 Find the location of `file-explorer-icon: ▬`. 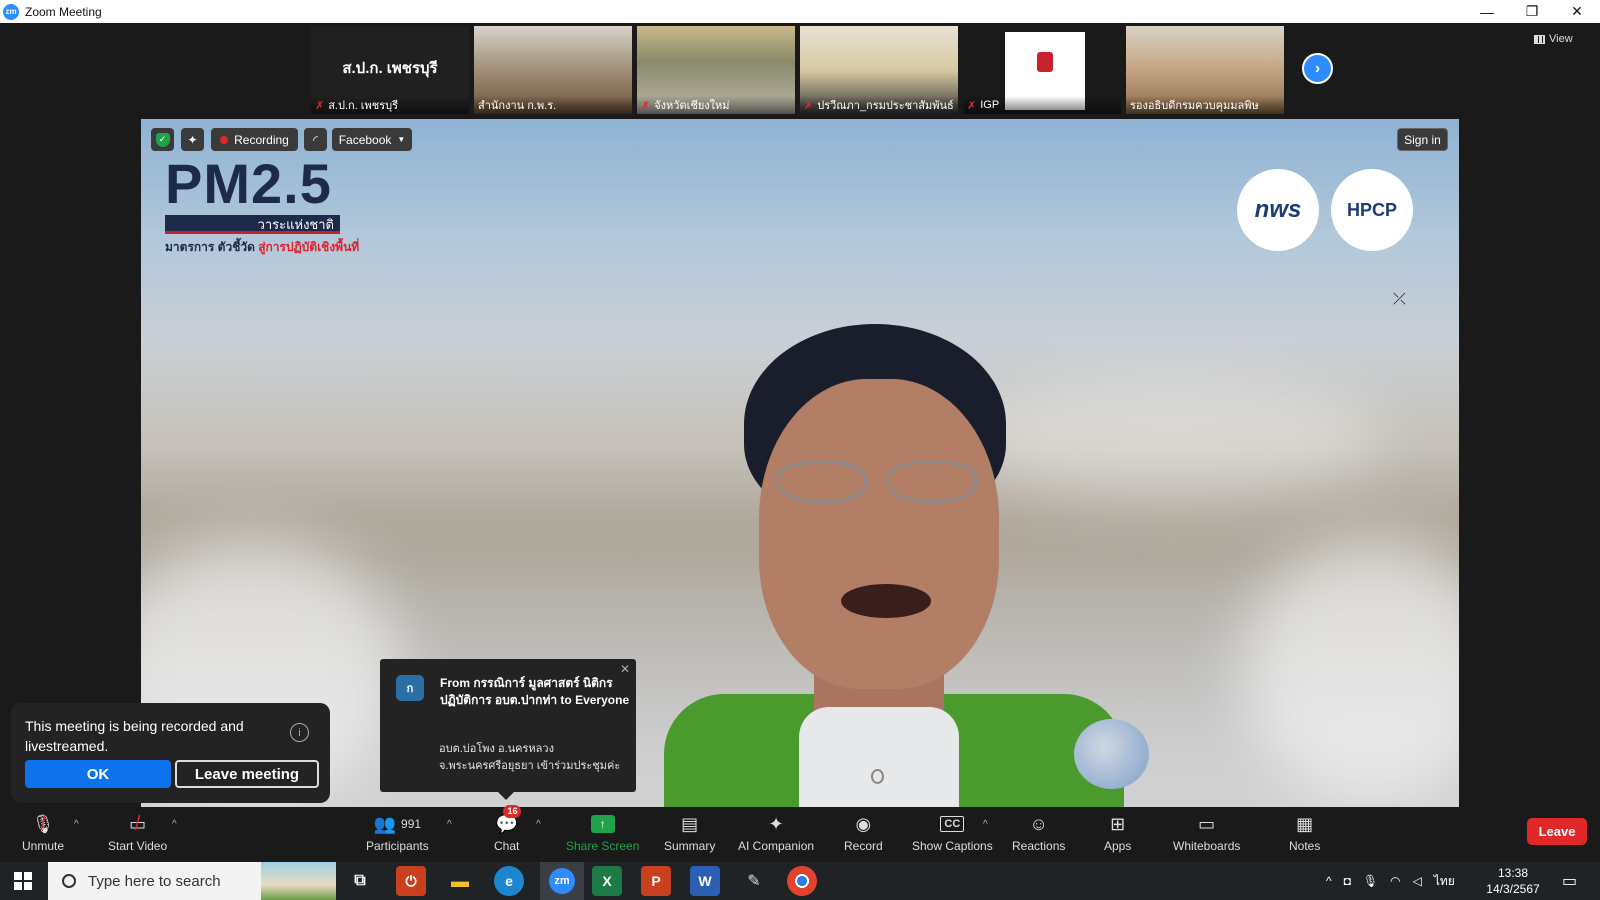

file-explorer-icon: ▬ is located at coordinates (460, 881).